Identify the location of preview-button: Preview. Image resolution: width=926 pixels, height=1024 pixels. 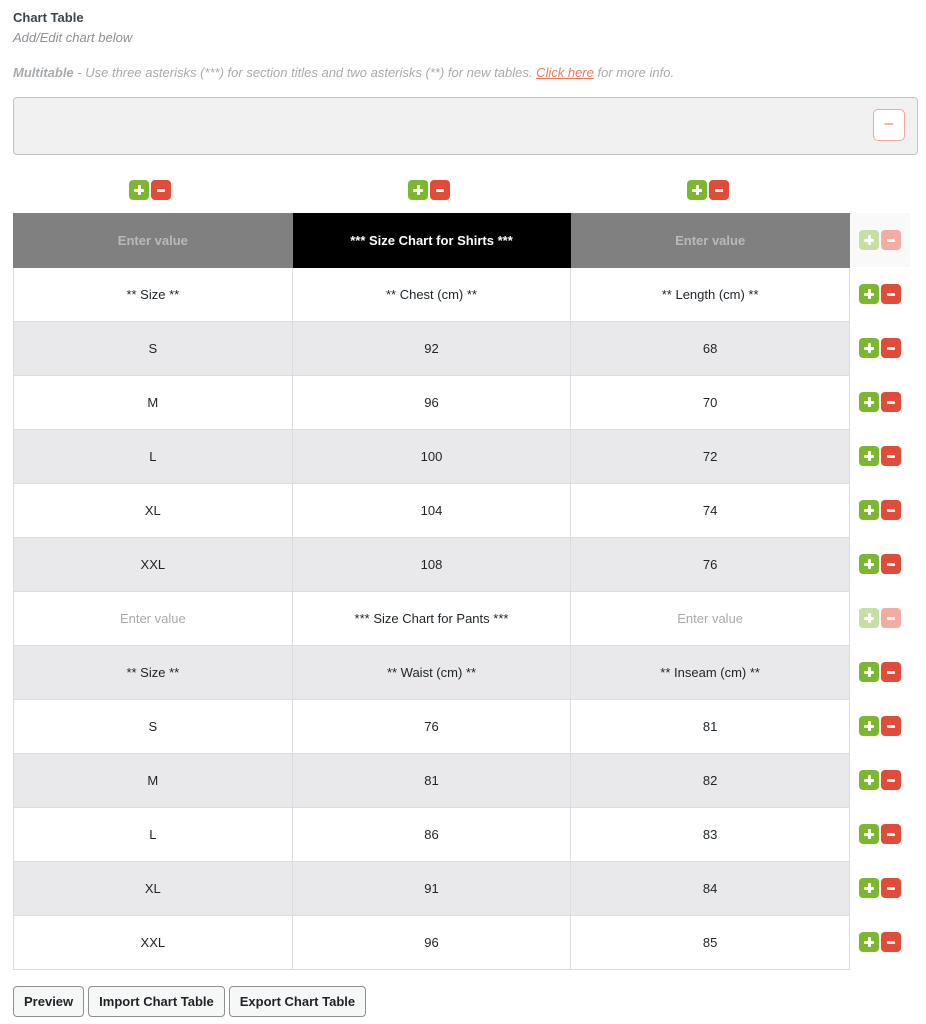
(49, 1001).